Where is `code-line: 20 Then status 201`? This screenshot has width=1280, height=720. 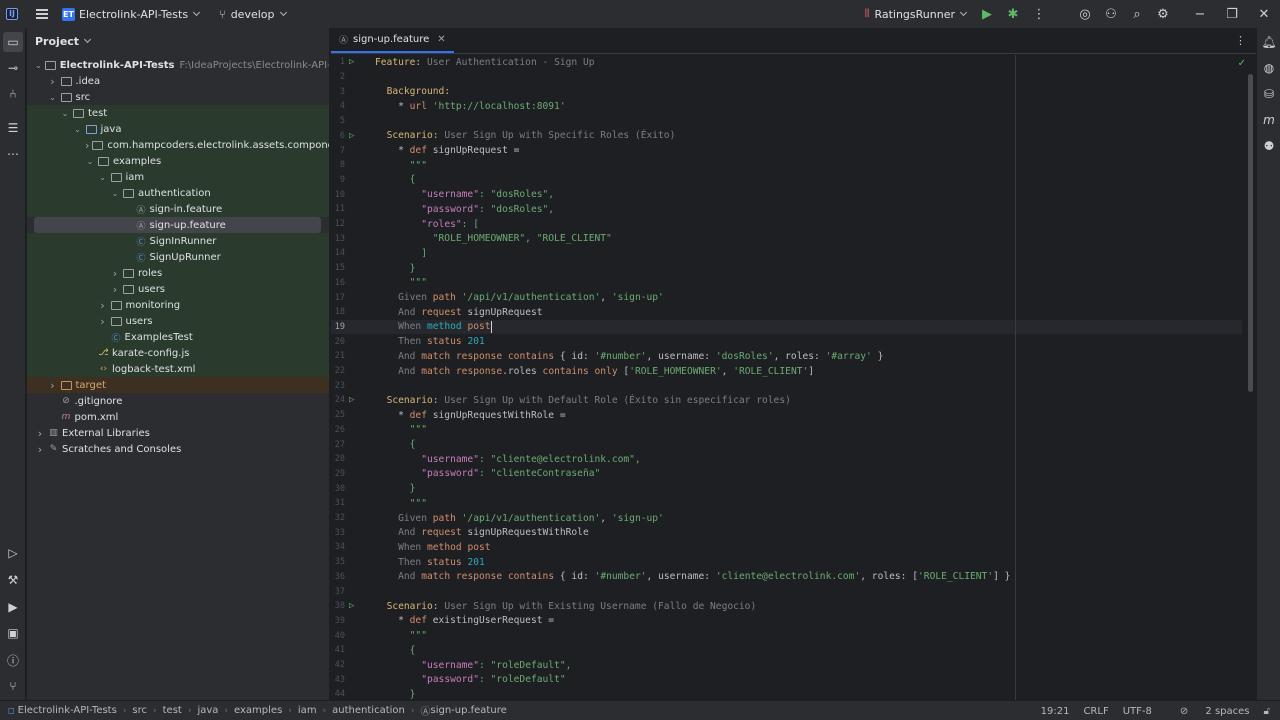 code-line: 20 Then status 201 is located at coordinates (786, 341).